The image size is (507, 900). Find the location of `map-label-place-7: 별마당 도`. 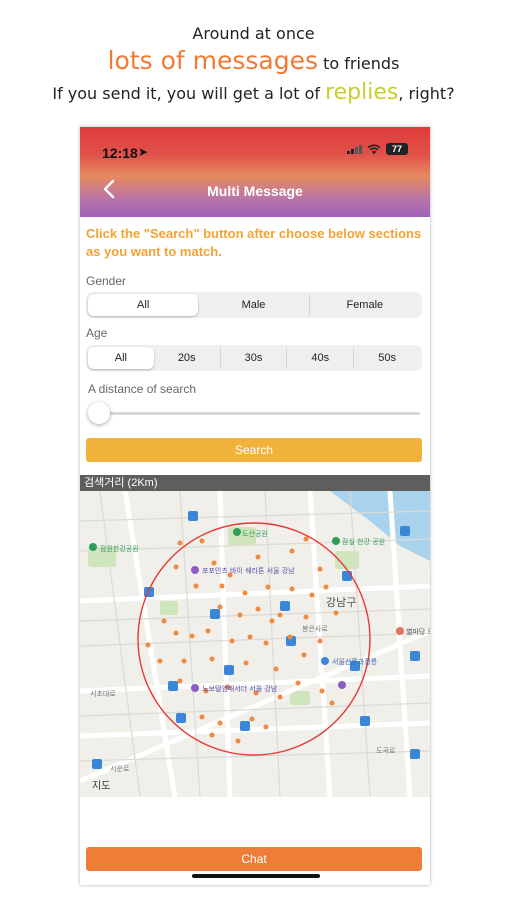

map-label-place-7: 별마당 도 is located at coordinates (418, 631).